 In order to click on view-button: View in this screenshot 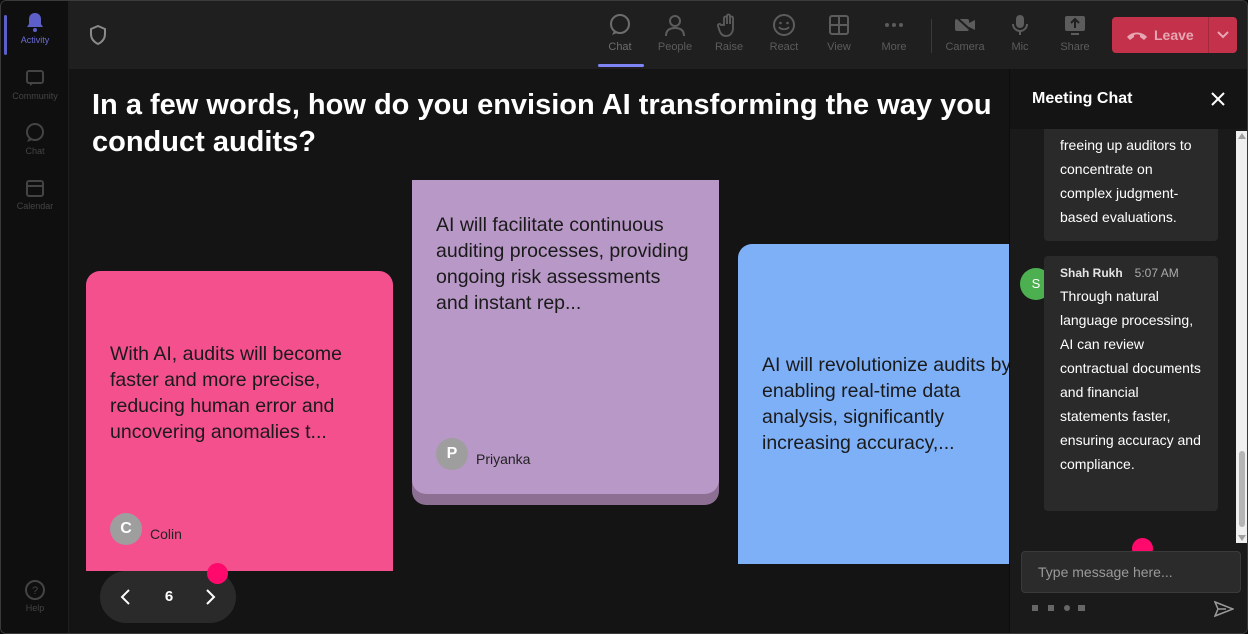, I will do `click(839, 36)`.